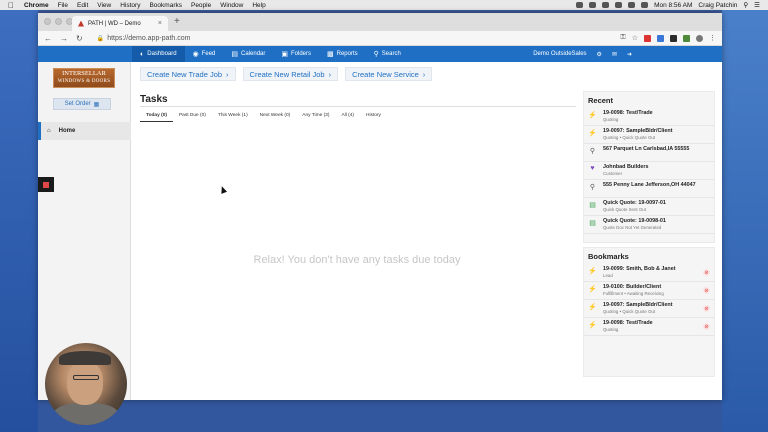 The image size is (768, 432). Describe the element at coordinates (629, 54) in the screenshot. I see `logout-icon: ➜` at that location.